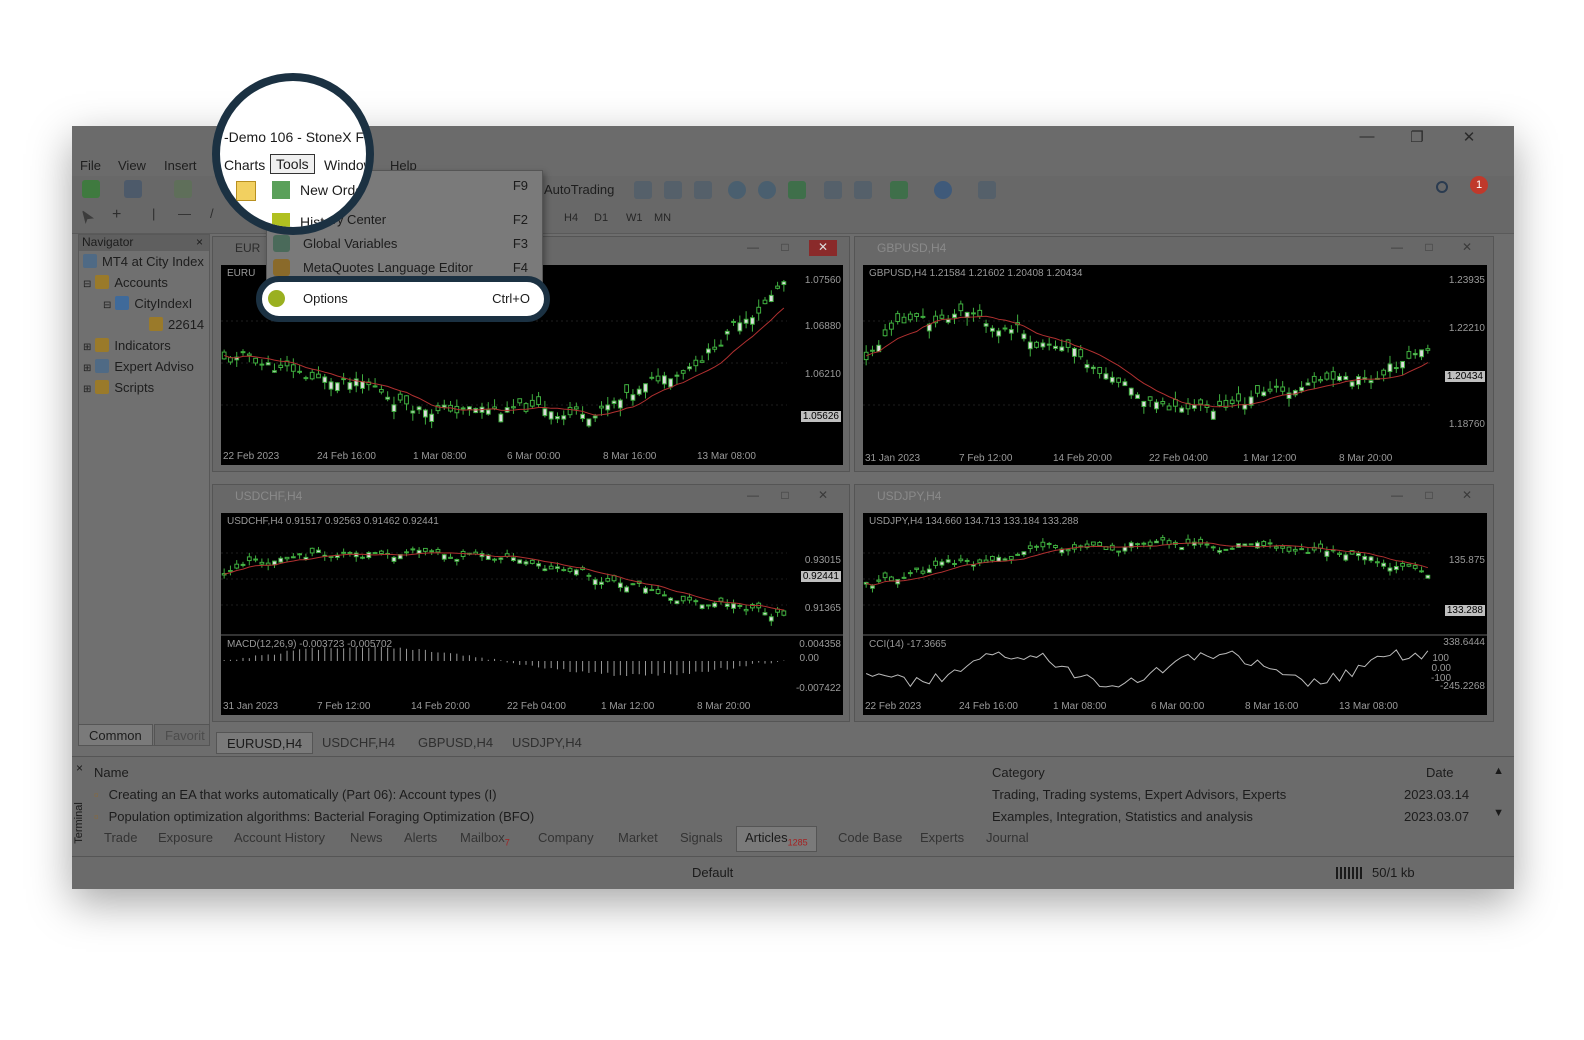  I want to click on timeframe-d1: D1, so click(601, 218).